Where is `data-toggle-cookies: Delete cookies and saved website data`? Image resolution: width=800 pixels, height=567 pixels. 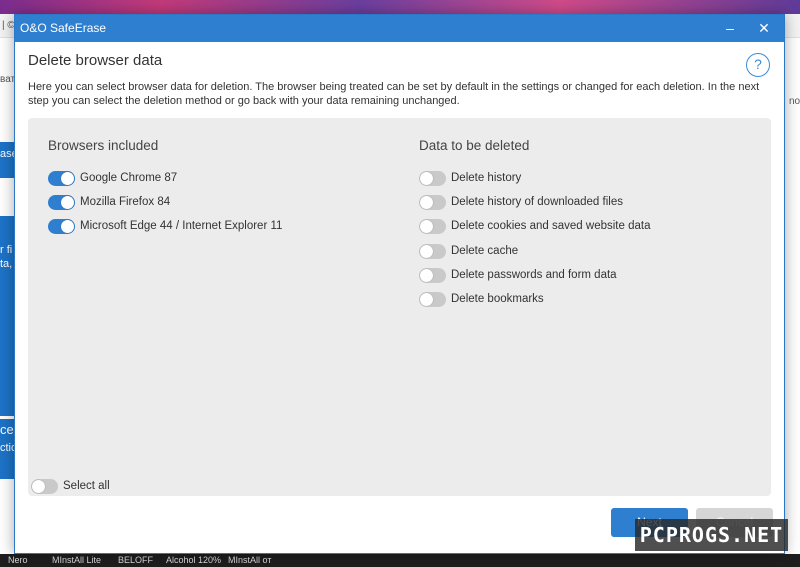
data-toggle-cookies: Delete cookies and saved website data is located at coordinates (534, 226).